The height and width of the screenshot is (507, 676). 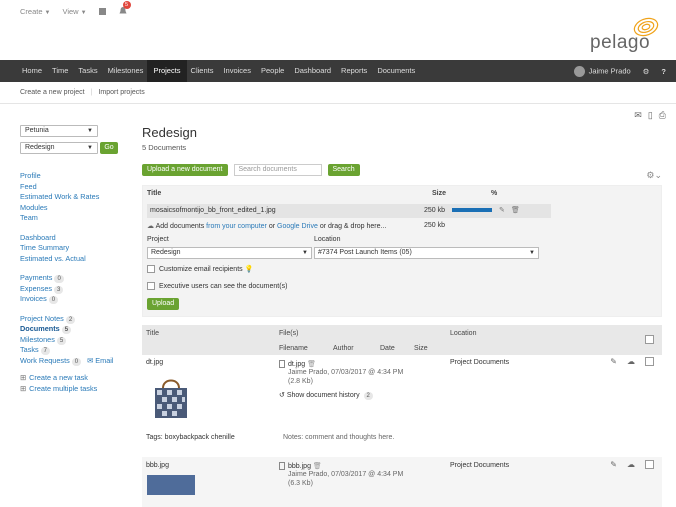 What do you see at coordinates (157, 465) in the screenshot?
I see `doc-title: bbb.jpg` at bounding box center [157, 465].